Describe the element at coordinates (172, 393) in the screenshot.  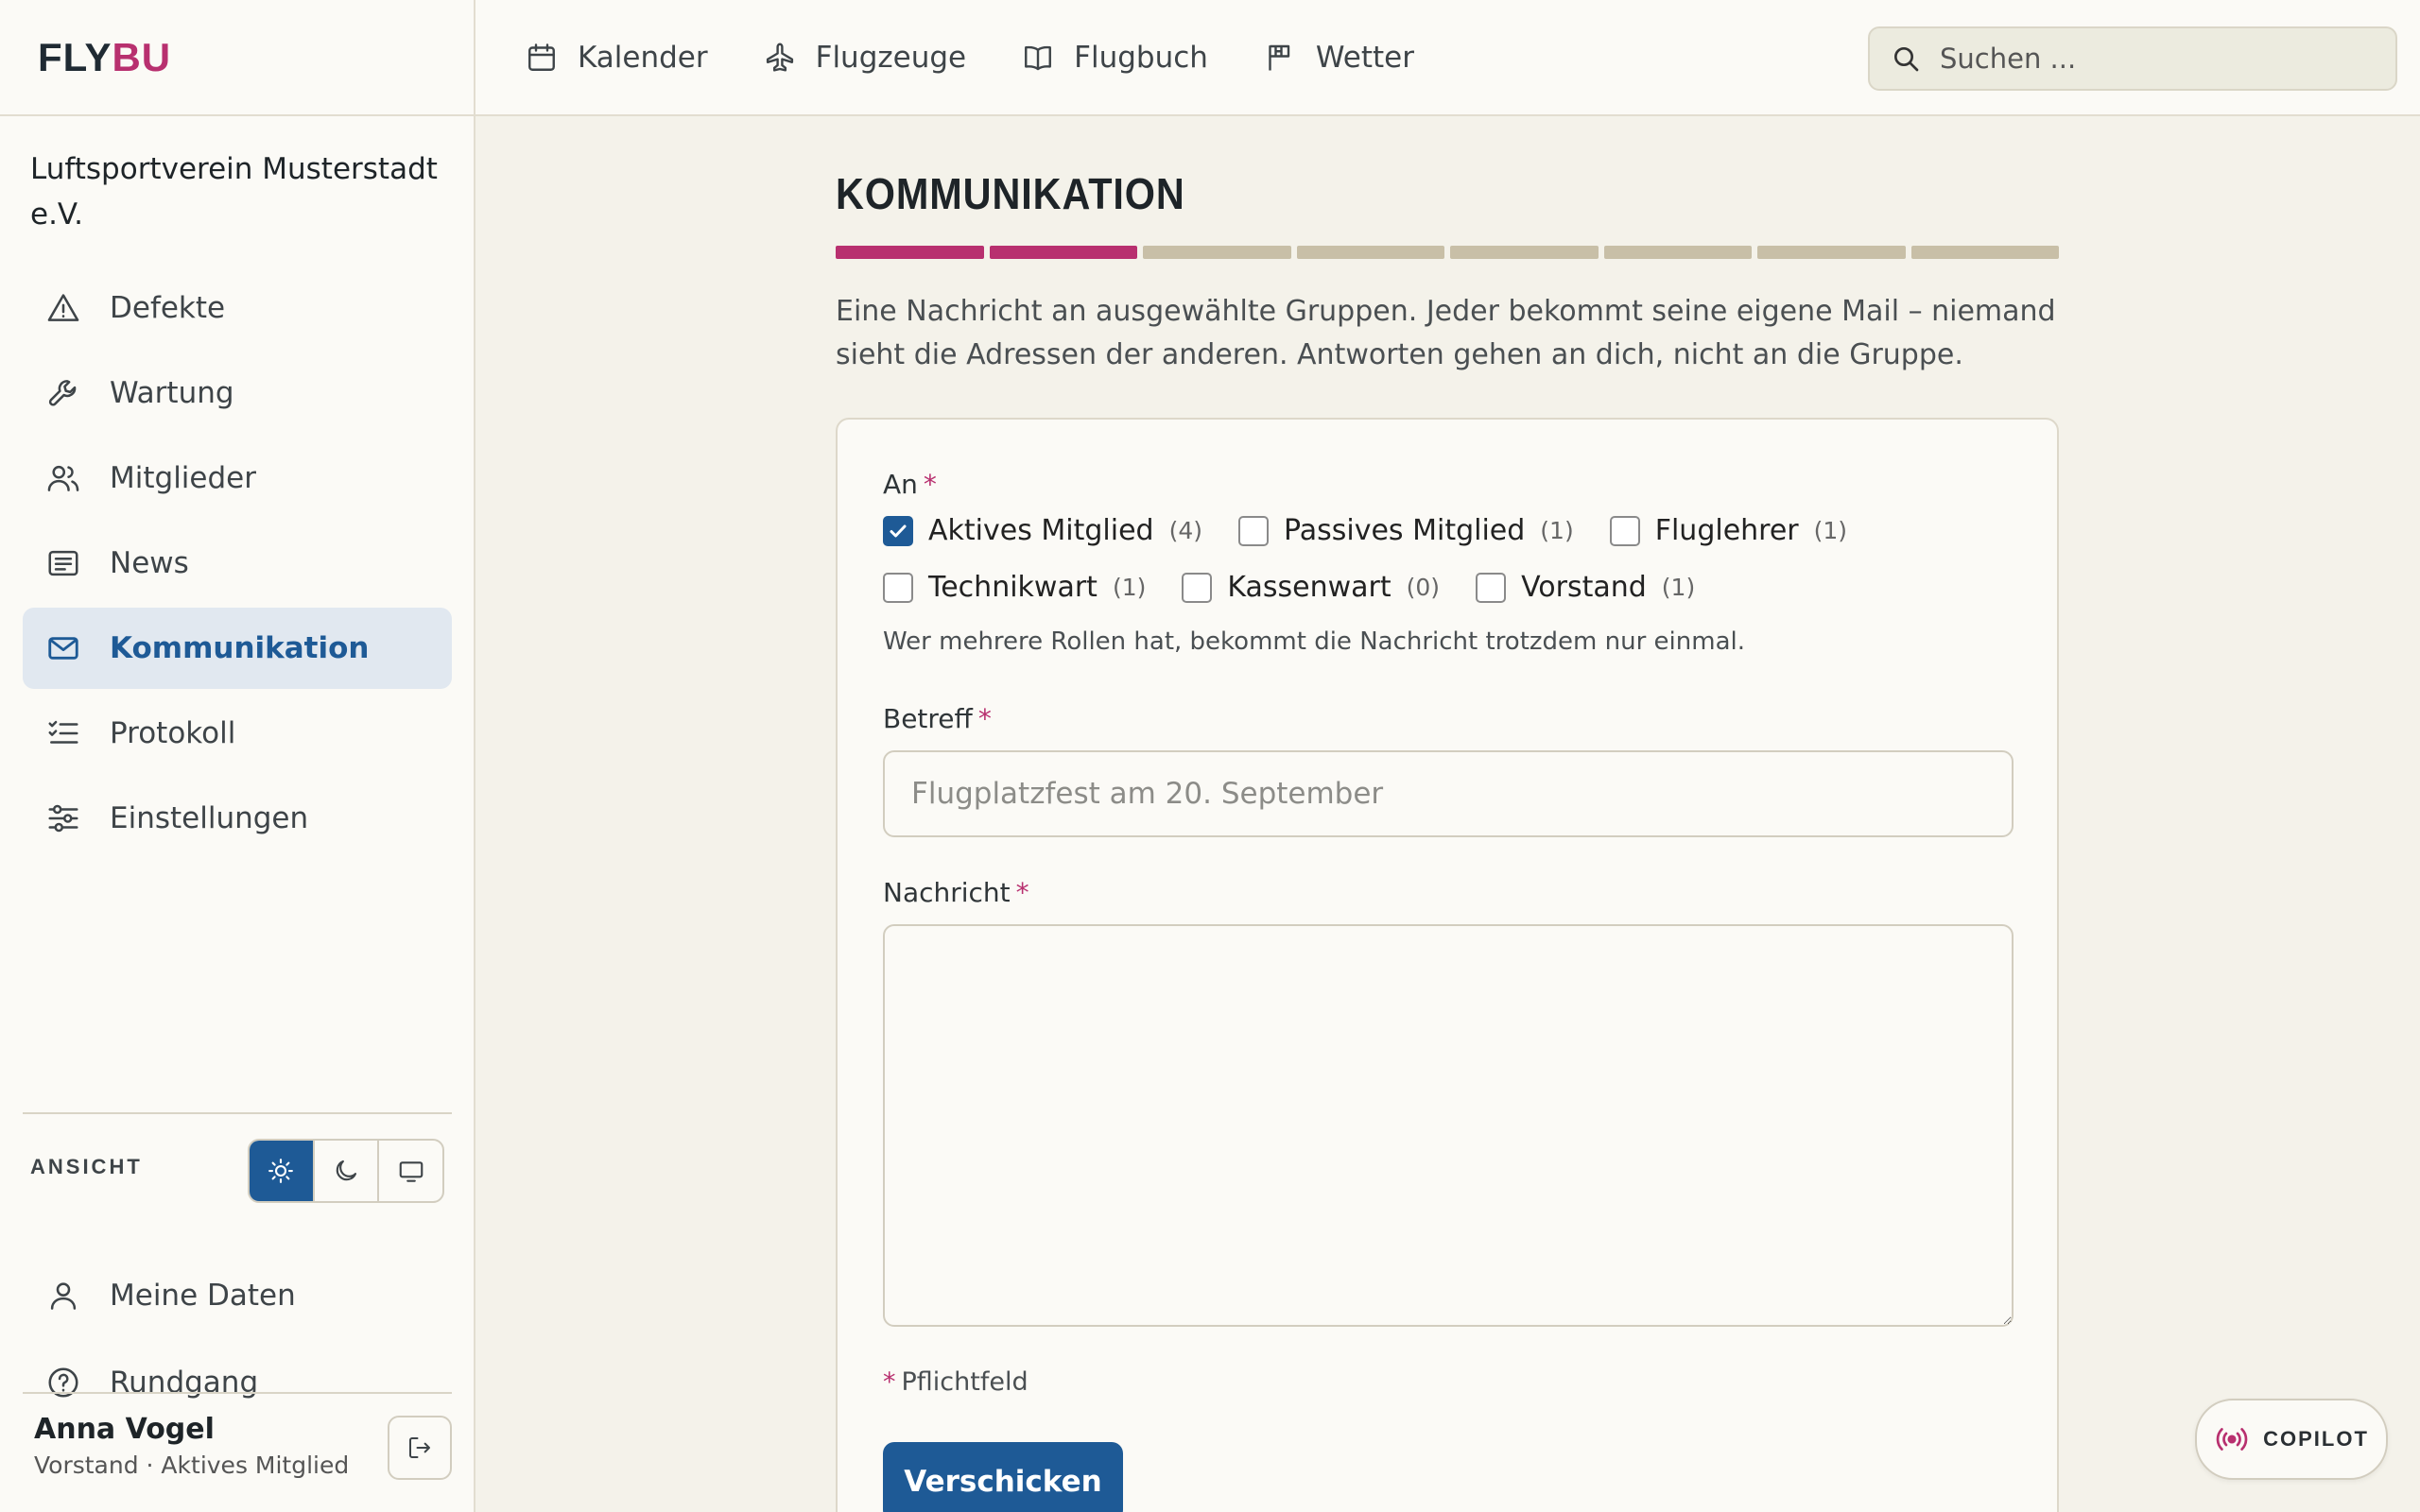
I see `sidebar-item-label: Wartung` at that location.